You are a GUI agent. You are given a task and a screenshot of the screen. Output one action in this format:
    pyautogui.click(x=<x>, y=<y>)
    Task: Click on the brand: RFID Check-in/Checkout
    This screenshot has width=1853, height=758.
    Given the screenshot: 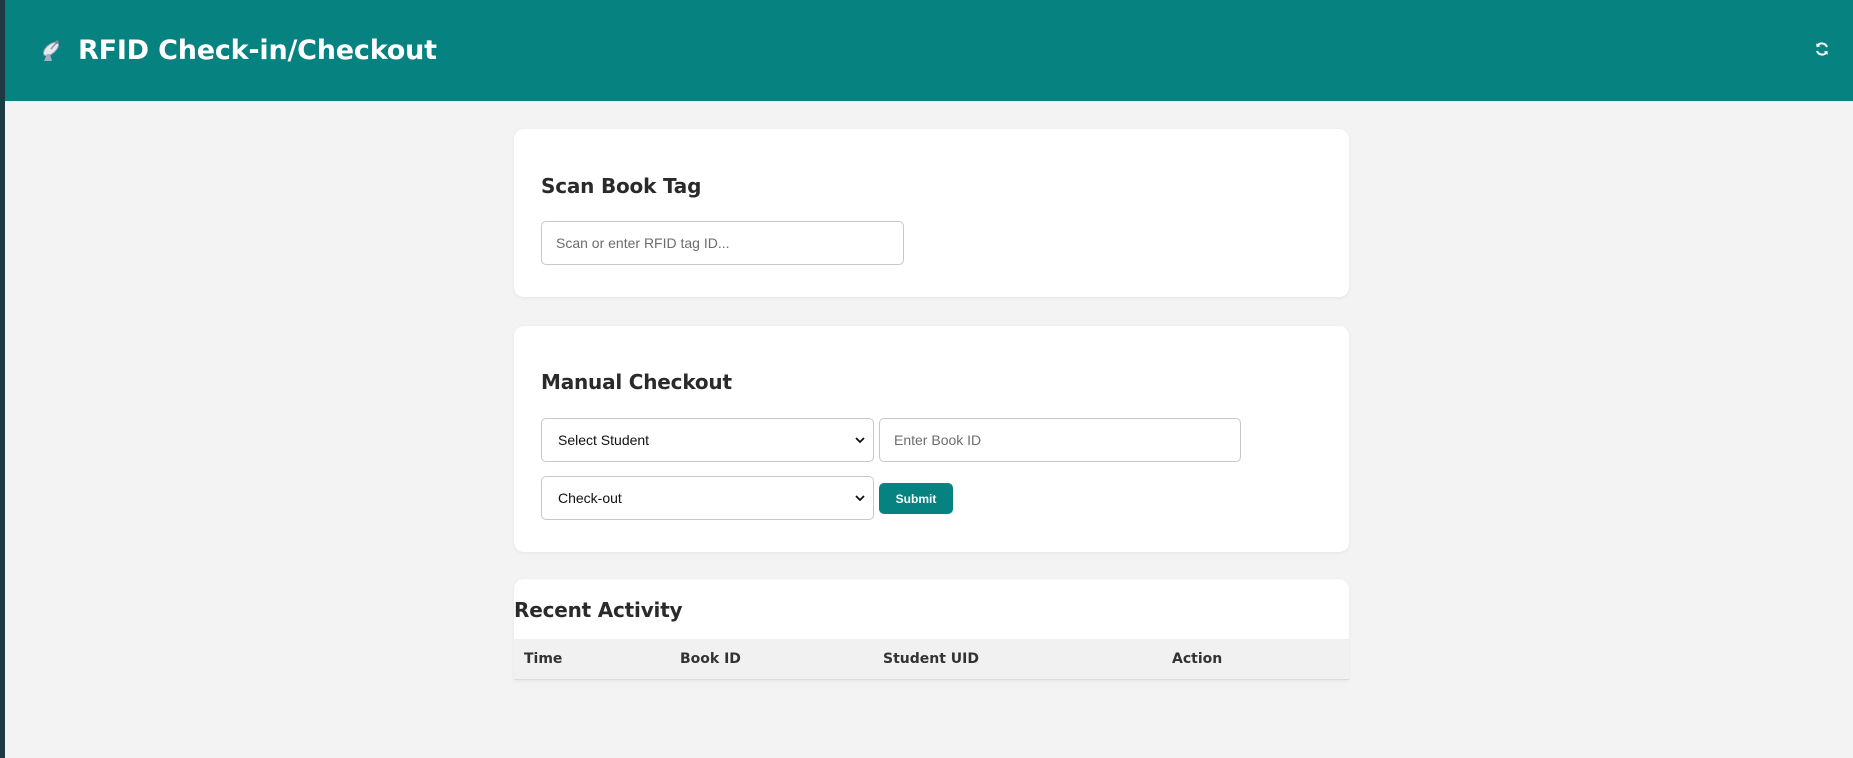 What is the action you would take?
    pyautogui.click(x=237, y=50)
    